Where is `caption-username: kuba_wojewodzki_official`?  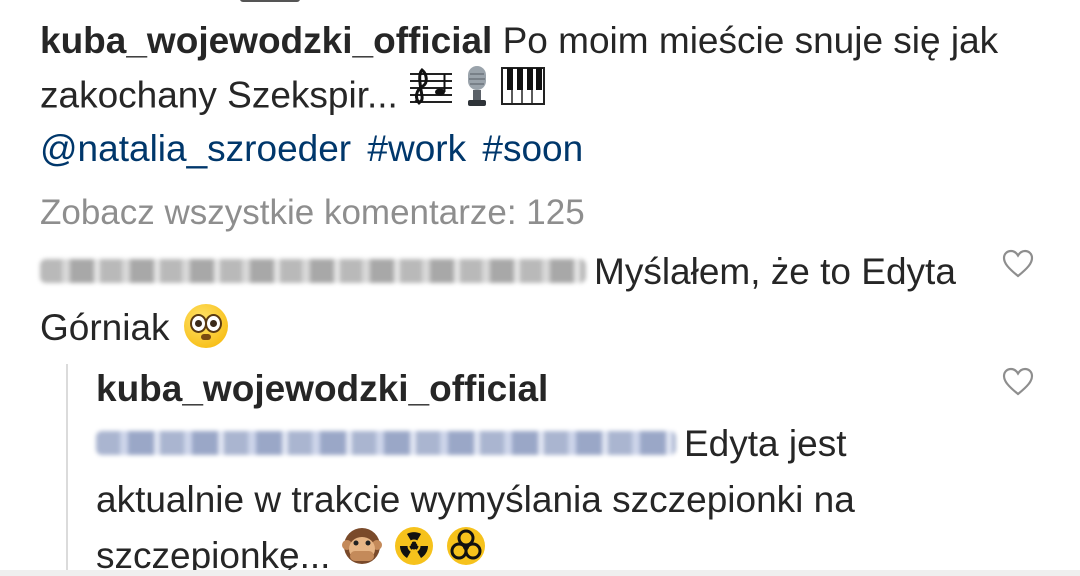 caption-username: kuba_wojewodzki_official is located at coordinates (266, 40).